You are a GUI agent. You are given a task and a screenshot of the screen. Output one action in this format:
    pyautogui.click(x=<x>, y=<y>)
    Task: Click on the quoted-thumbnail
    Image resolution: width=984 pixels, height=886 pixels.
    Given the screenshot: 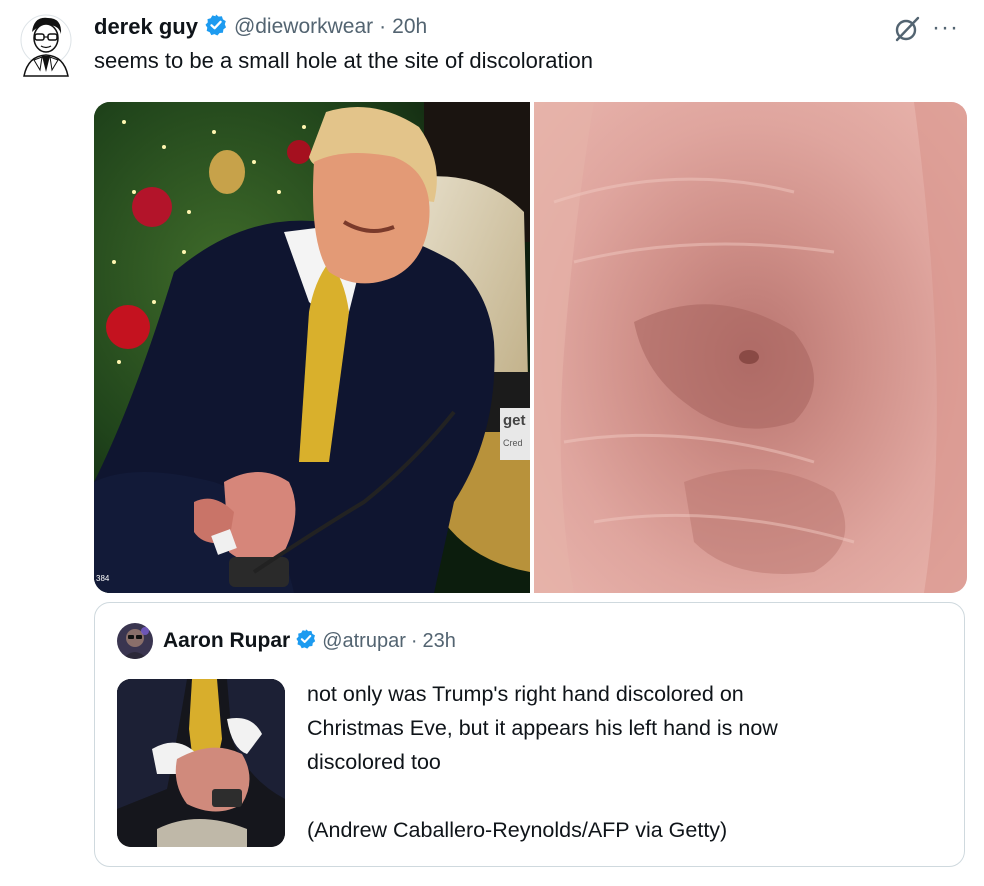 What is the action you would take?
    pyautogui.click(x=201, y=763)
    